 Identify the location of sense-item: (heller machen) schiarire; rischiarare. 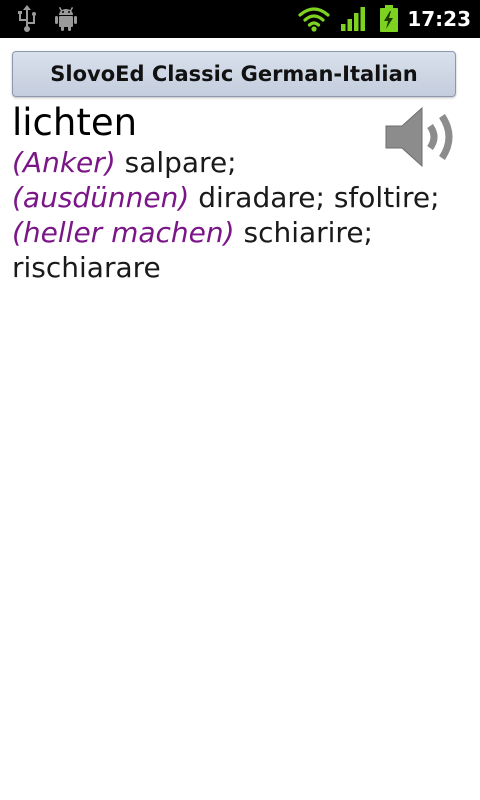
(192, 250).